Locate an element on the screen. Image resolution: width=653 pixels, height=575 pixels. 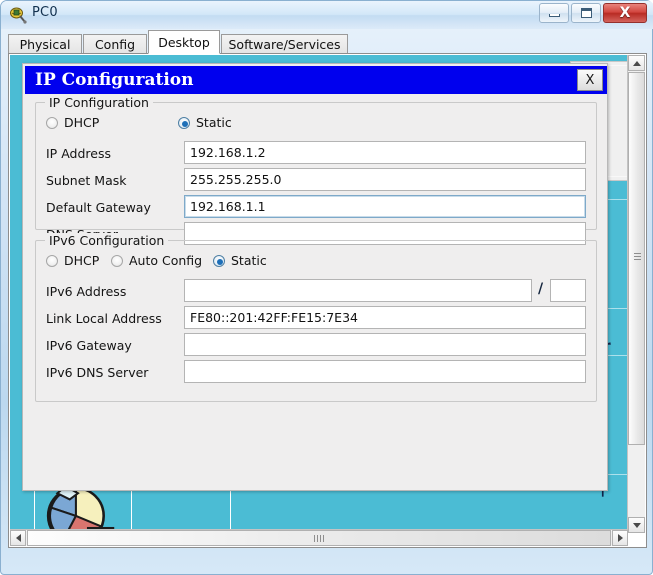
label-link-local-address: Link Local Address is located at coordinates (104, 318).